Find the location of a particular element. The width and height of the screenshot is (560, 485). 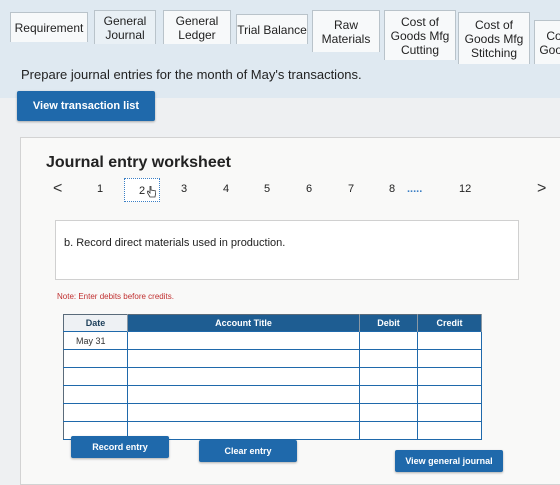

tab-cogm-stitching: Cost of Goods Mfg Stitching is located at coordinates (494, 38).